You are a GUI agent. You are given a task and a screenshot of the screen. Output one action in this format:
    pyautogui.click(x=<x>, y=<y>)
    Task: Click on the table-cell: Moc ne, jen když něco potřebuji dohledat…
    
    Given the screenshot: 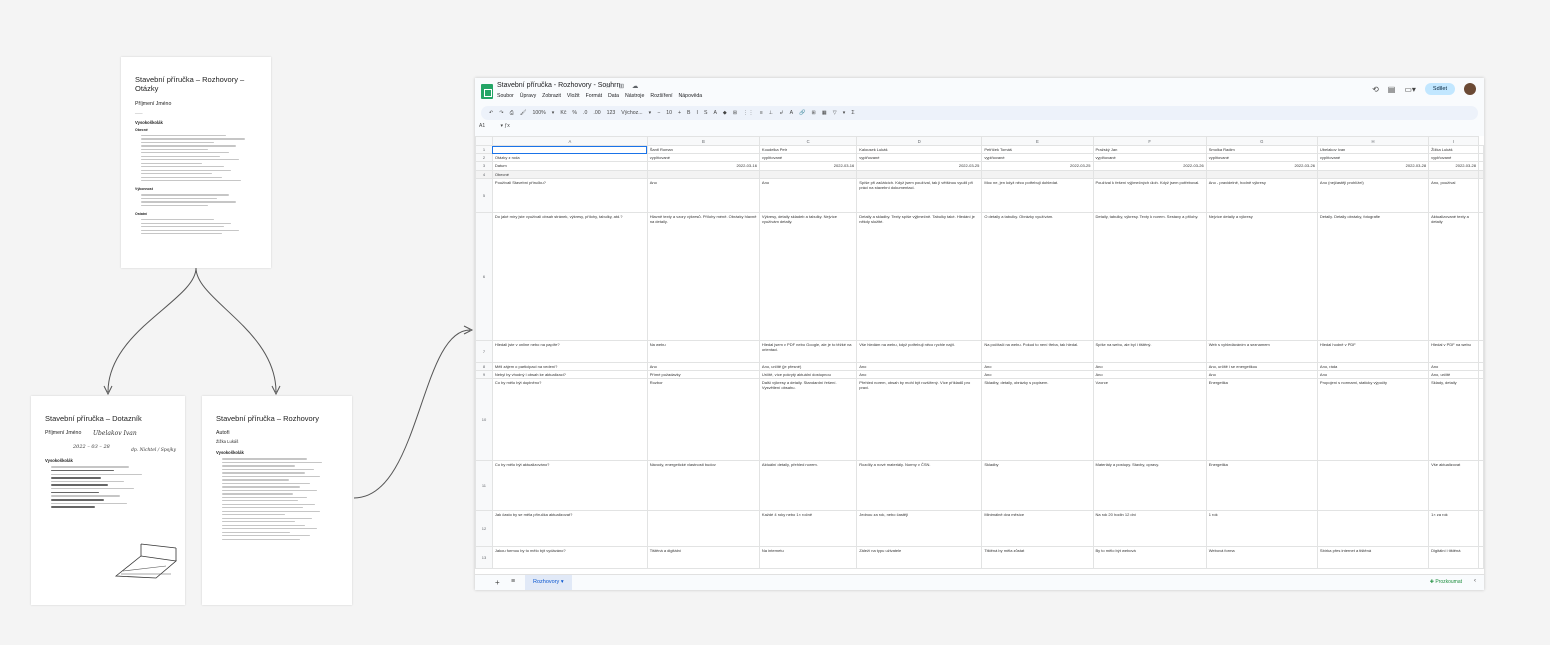 What is the action you would take?
    pyautogui.click(x=1037, y=195)
    